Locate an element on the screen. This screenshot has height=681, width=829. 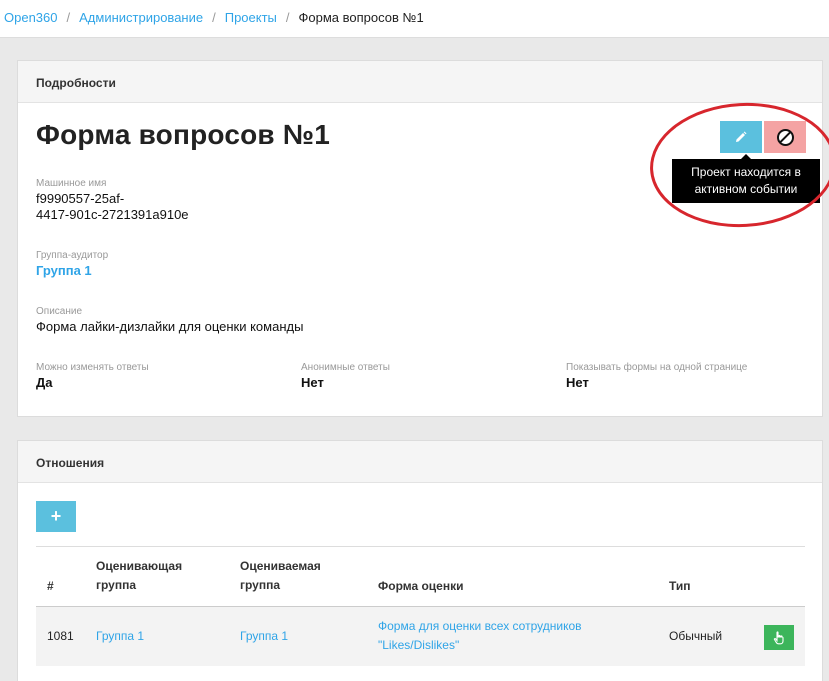
tooltip: Проект находится в активном событии is located at coordinates (746, 178).